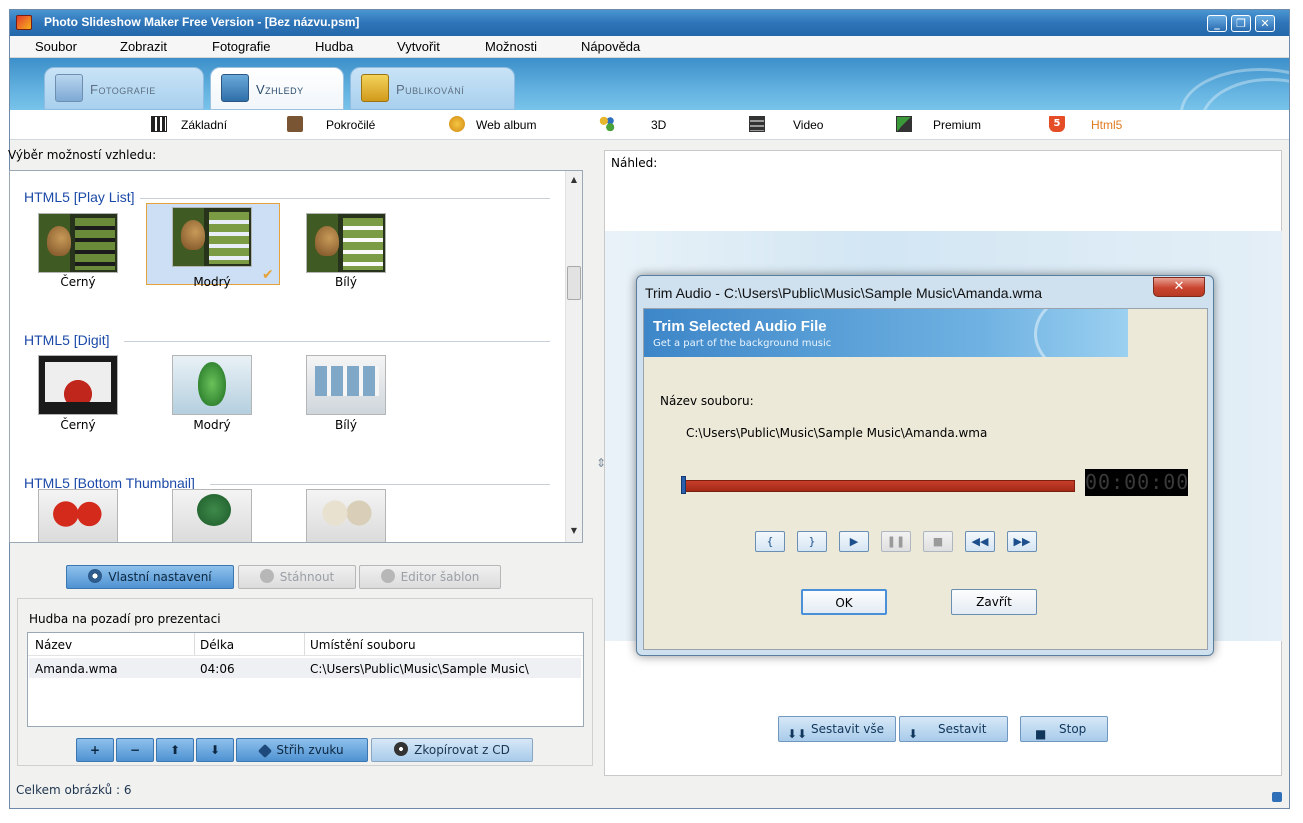  I want to click on banner-title: Trim Selected Audio File, so click(740, 326).